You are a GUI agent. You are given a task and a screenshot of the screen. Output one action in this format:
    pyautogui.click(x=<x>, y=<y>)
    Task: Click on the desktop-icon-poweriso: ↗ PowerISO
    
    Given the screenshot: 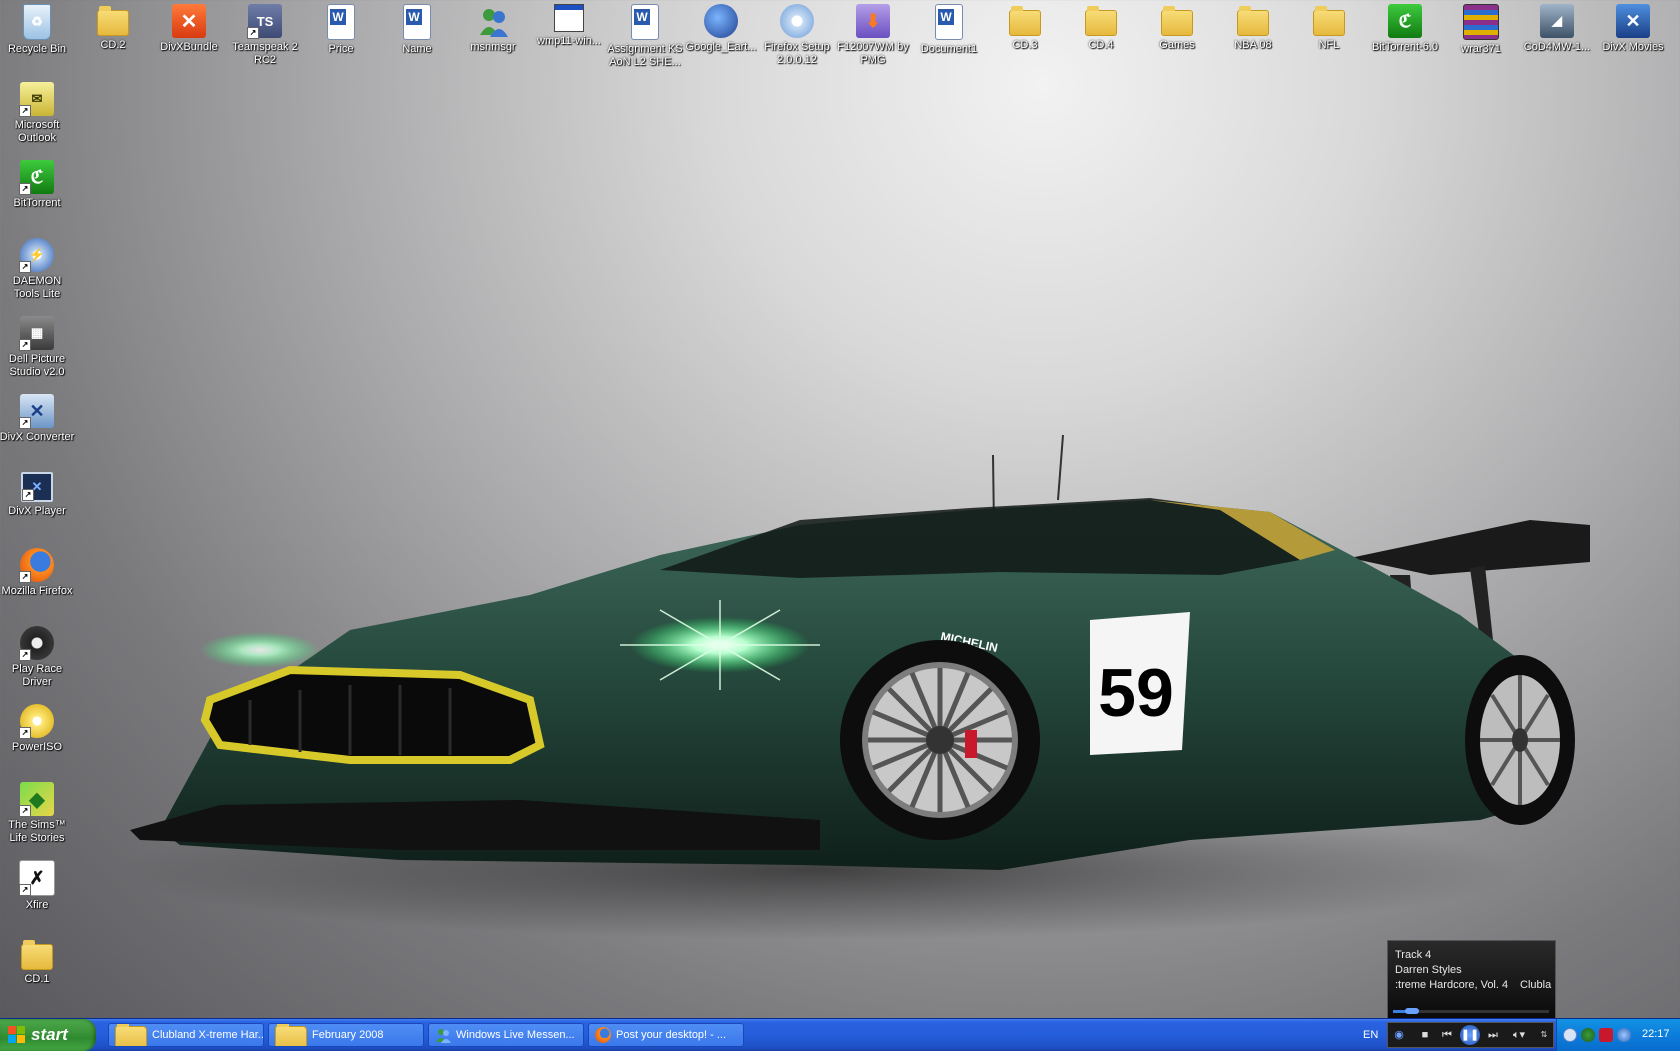 What is the action you would take?
    pyautogui.click(x=37, y=728)
    